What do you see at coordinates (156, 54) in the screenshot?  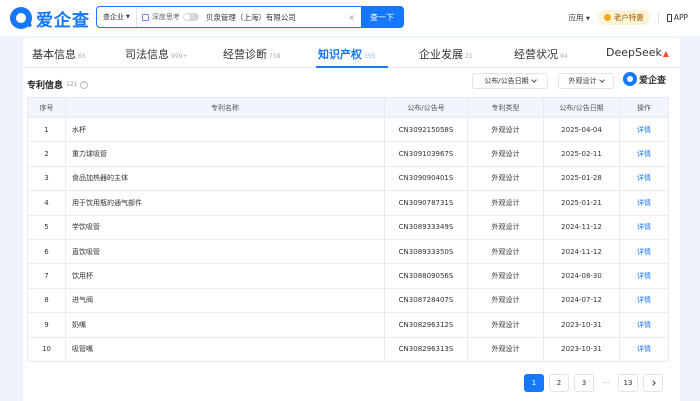 I see `tab-judicial-info: 司法信息 999+` at bounding box center [156, 54].